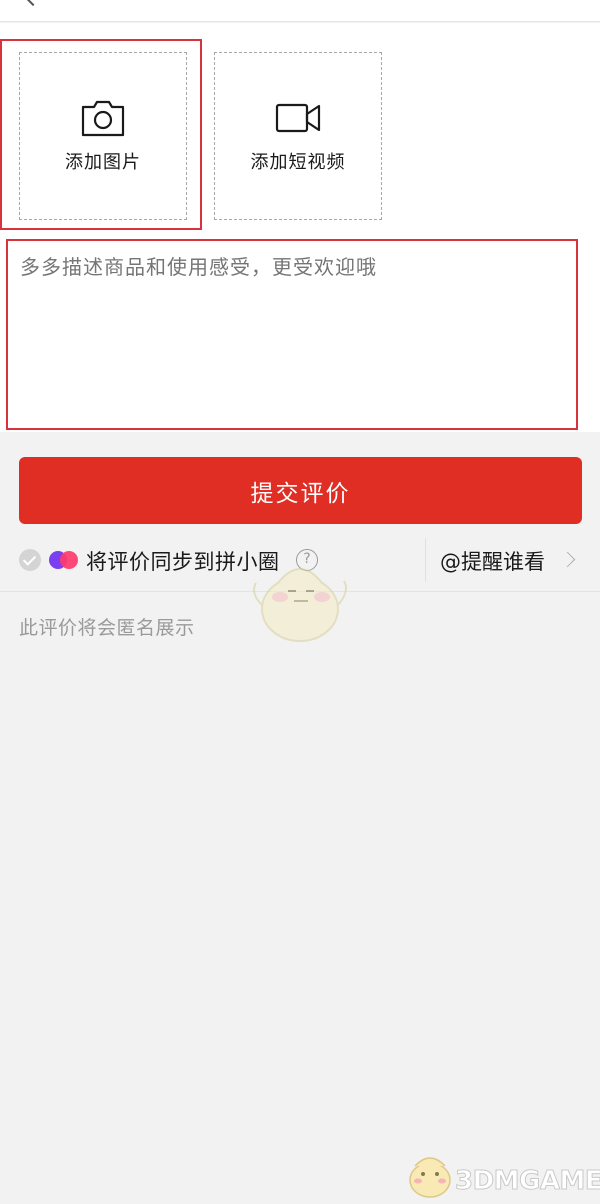 This screenshot has width=600, height=1204. Describe the element at coordinates (492, 561) in the screenshot. I see `mention-who-button: @提醒谁看` at that location.